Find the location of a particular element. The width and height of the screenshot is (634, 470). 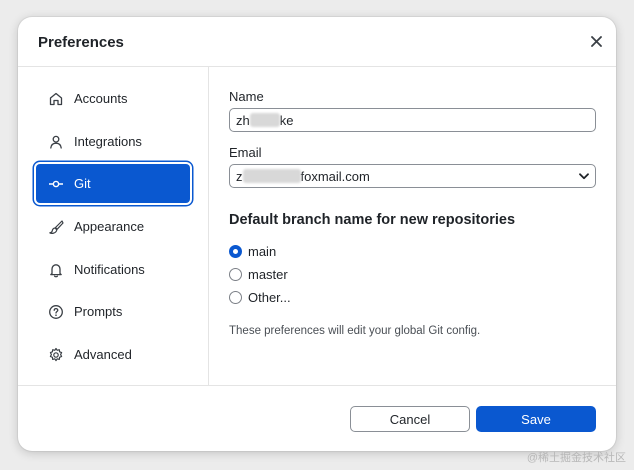

dialog-title: Preferences is located at coordinates (81, 42).